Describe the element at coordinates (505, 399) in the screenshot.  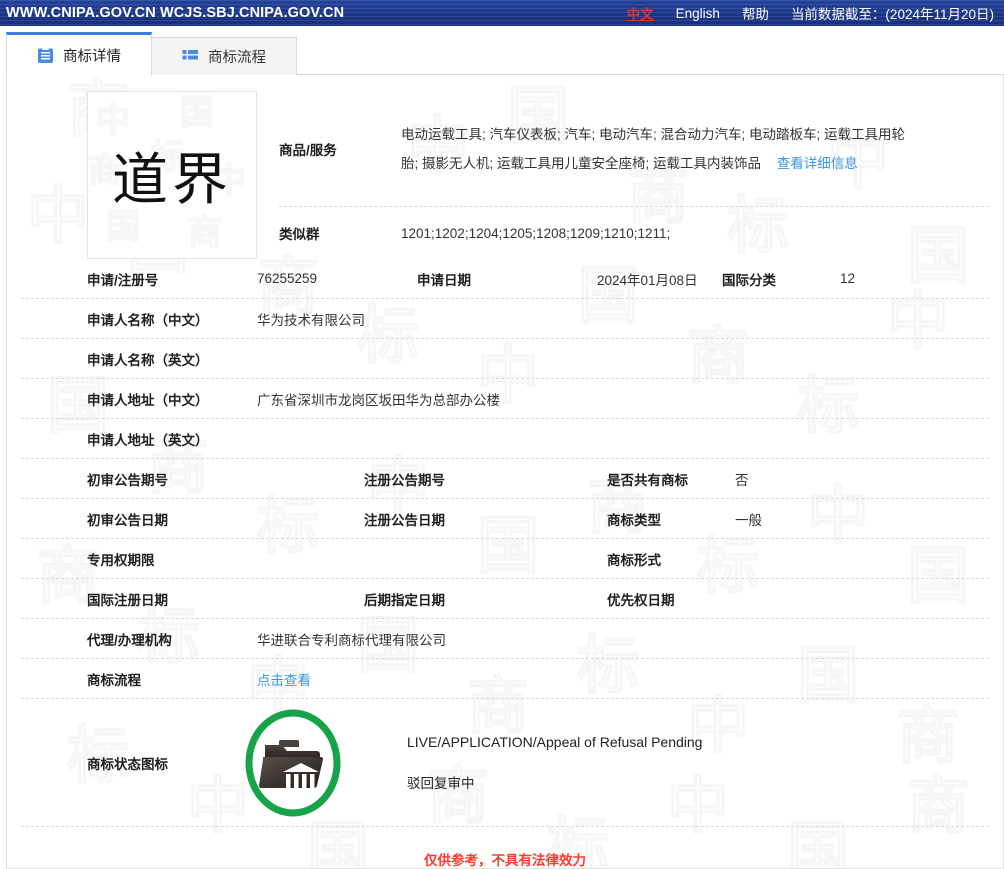
I see `row-applicant-address-cn: 申请人地址（中文） 广东省深圳市龙岗区坂田华为总部办公楼` at that location.